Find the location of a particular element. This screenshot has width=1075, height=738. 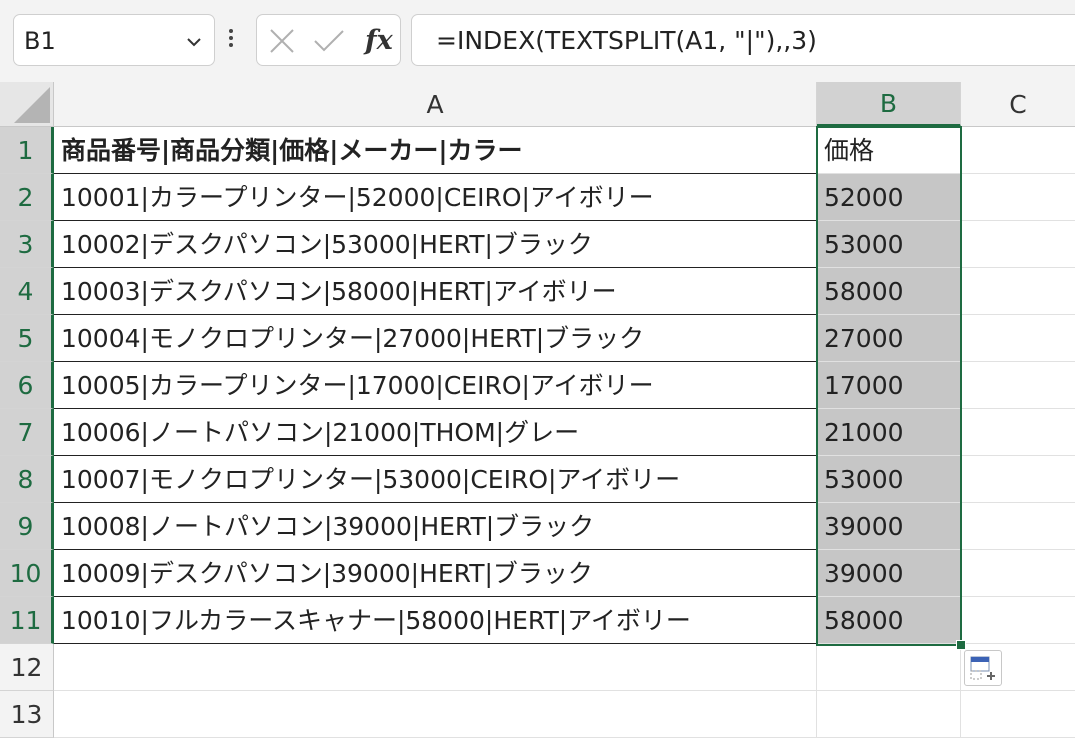

row-header-8: 8 is located at coordinates (27, 479).